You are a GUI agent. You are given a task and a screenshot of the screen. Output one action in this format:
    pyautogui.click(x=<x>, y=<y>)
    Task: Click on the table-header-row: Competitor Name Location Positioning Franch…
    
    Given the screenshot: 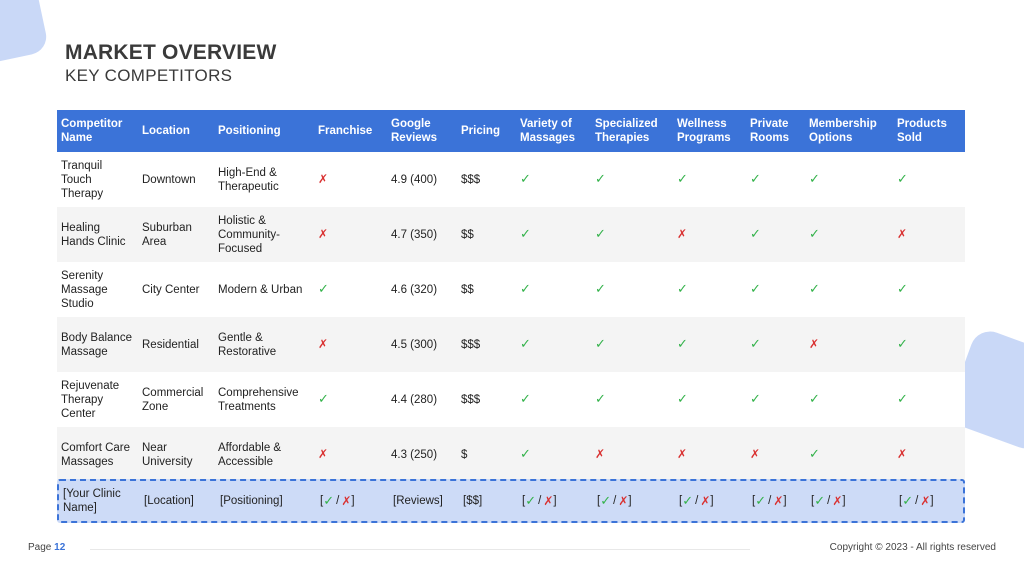 What is the action you would take?
    pyautogui.click(x=511, y=131)
    